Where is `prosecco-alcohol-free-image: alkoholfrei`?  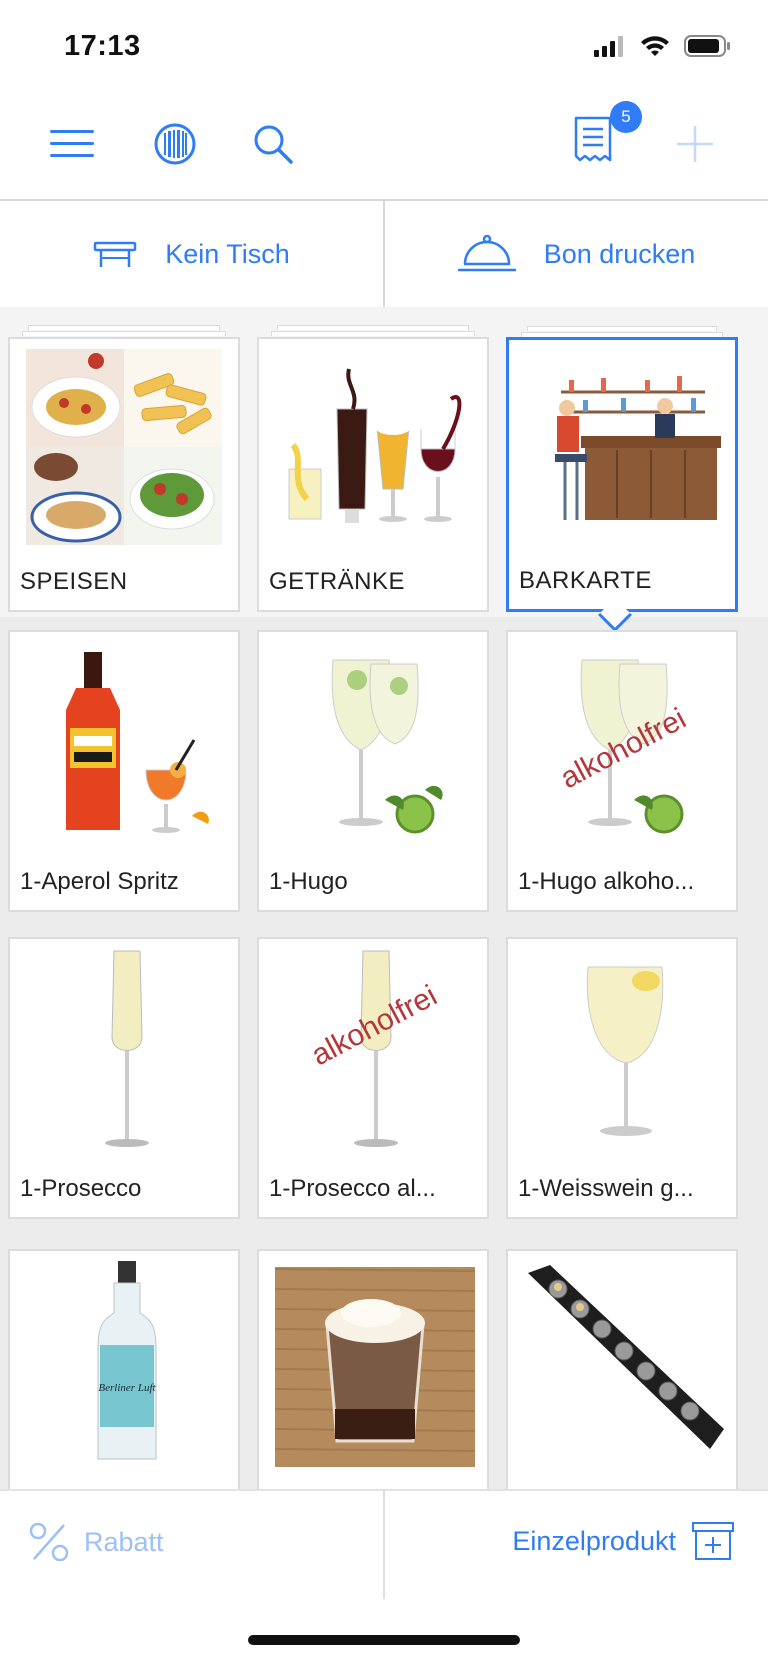
prosecco-alcohol-free-image: alkoholfrei is located at coordinates (374, 1048).